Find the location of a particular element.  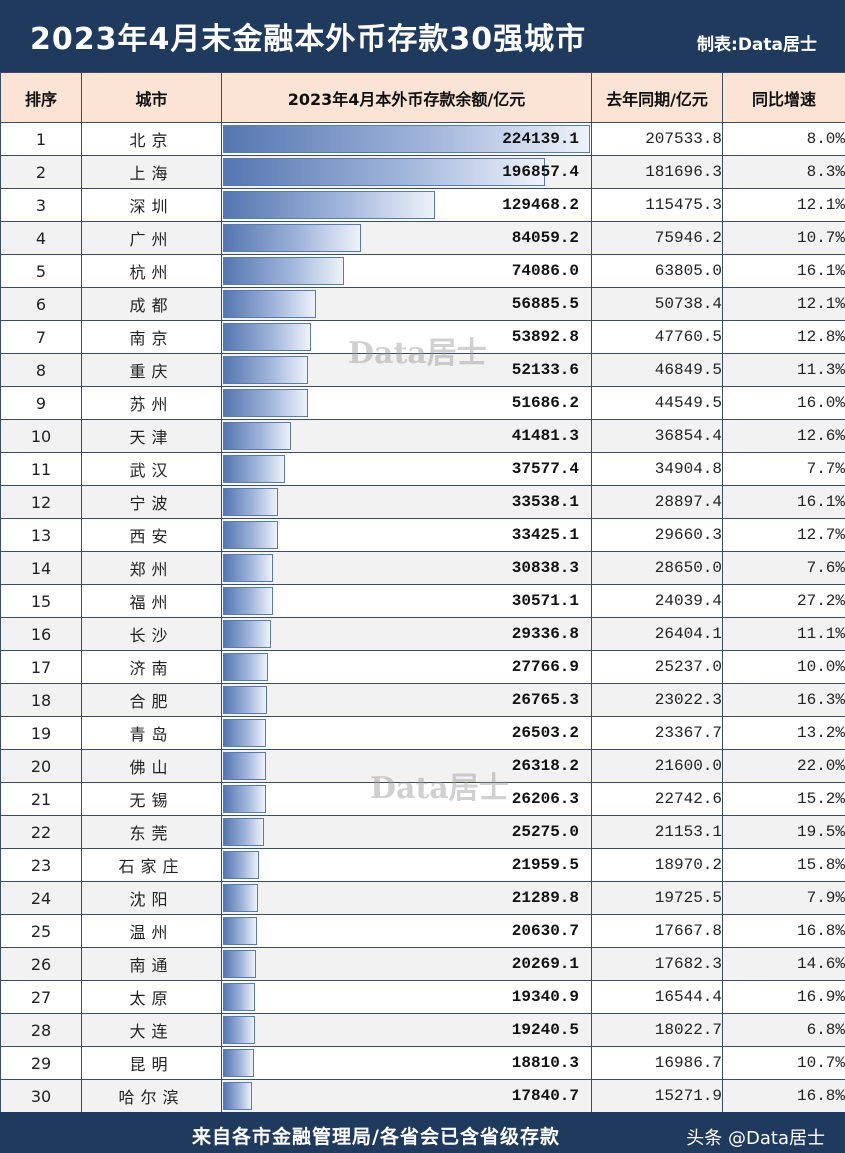

growth-cell: 12.8% is located at coordinates (783, 337).